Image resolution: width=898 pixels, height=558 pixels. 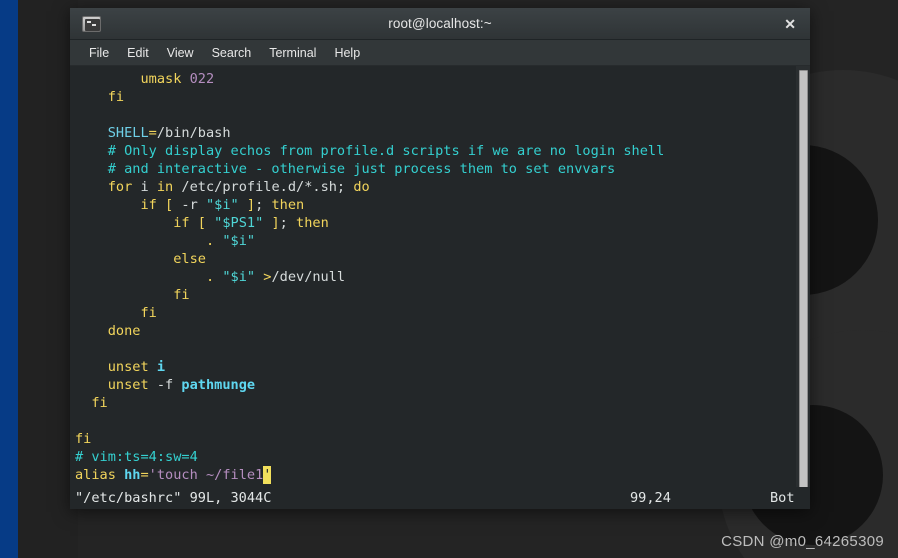 I want to click on code-token: /dev/null, so click(x=308, y=277).